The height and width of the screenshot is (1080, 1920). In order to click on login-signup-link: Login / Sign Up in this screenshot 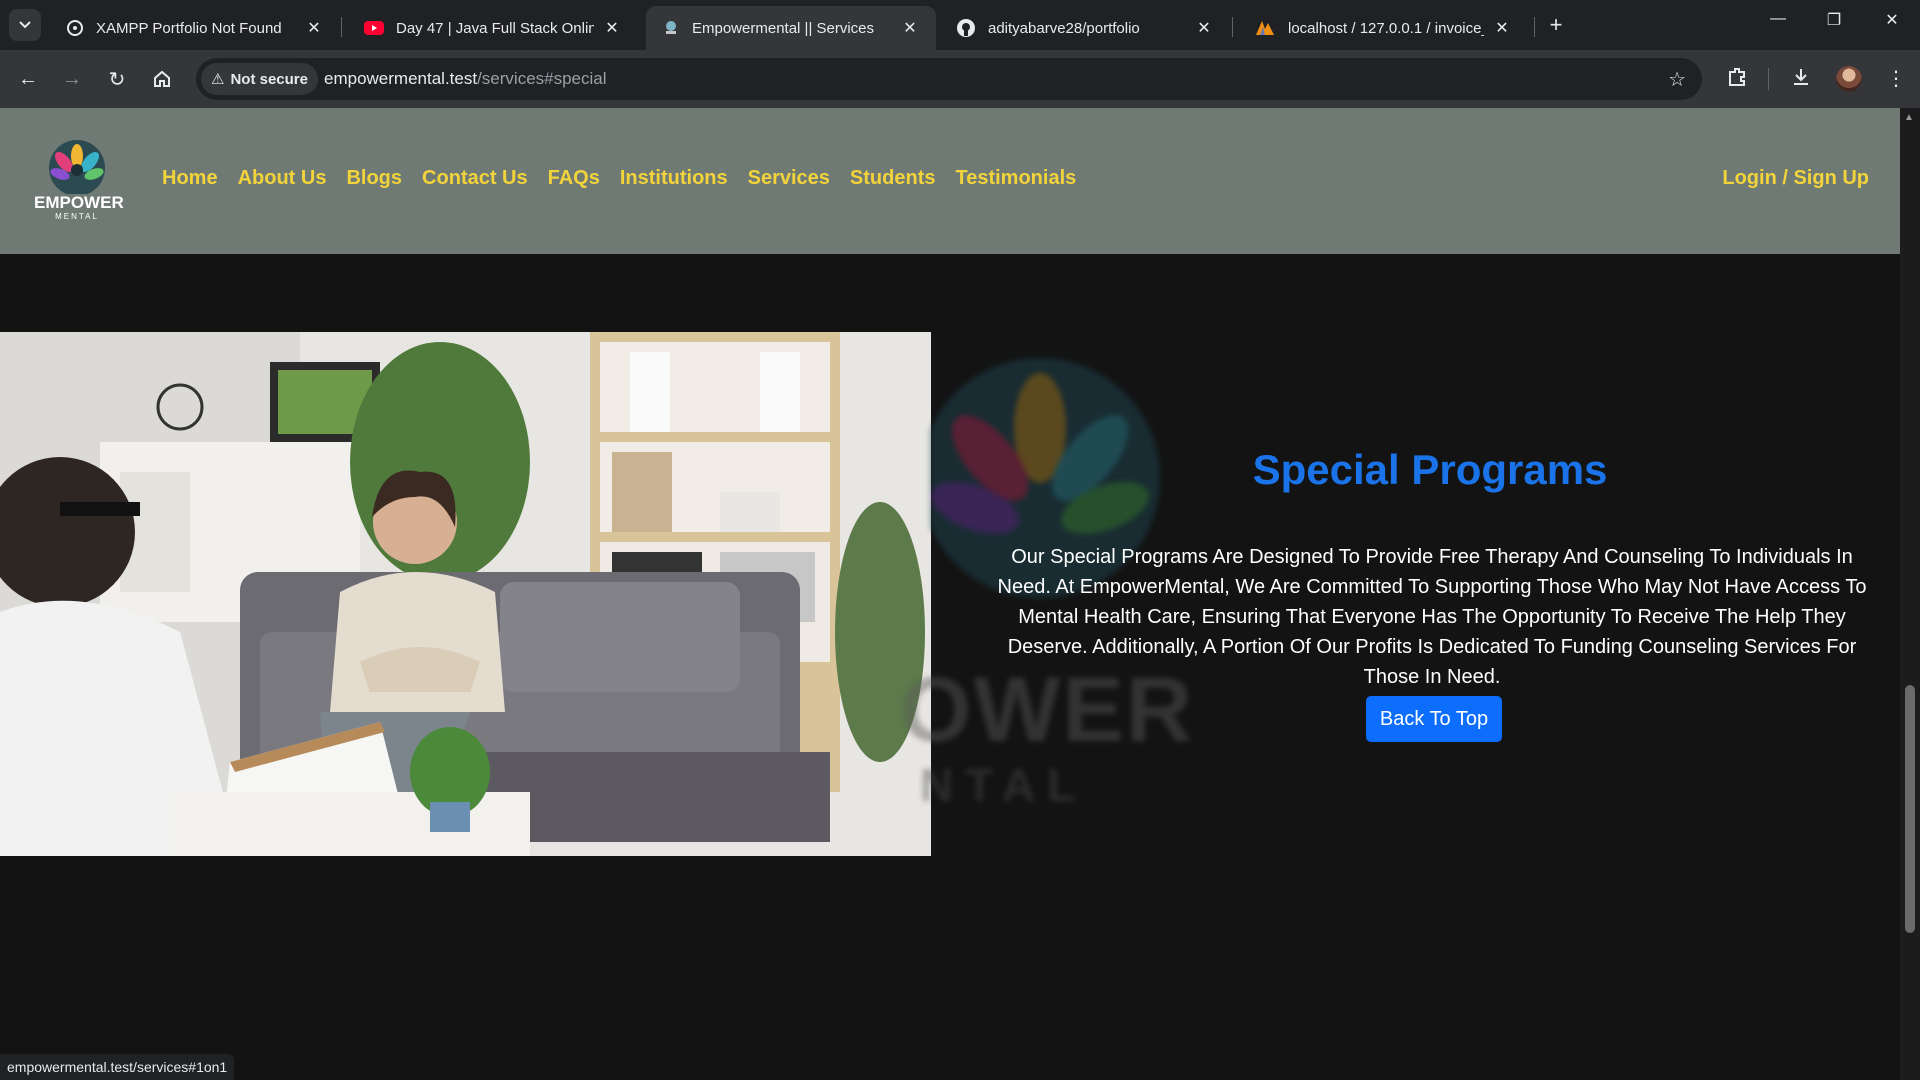, I will do `click(1795, 178)`.